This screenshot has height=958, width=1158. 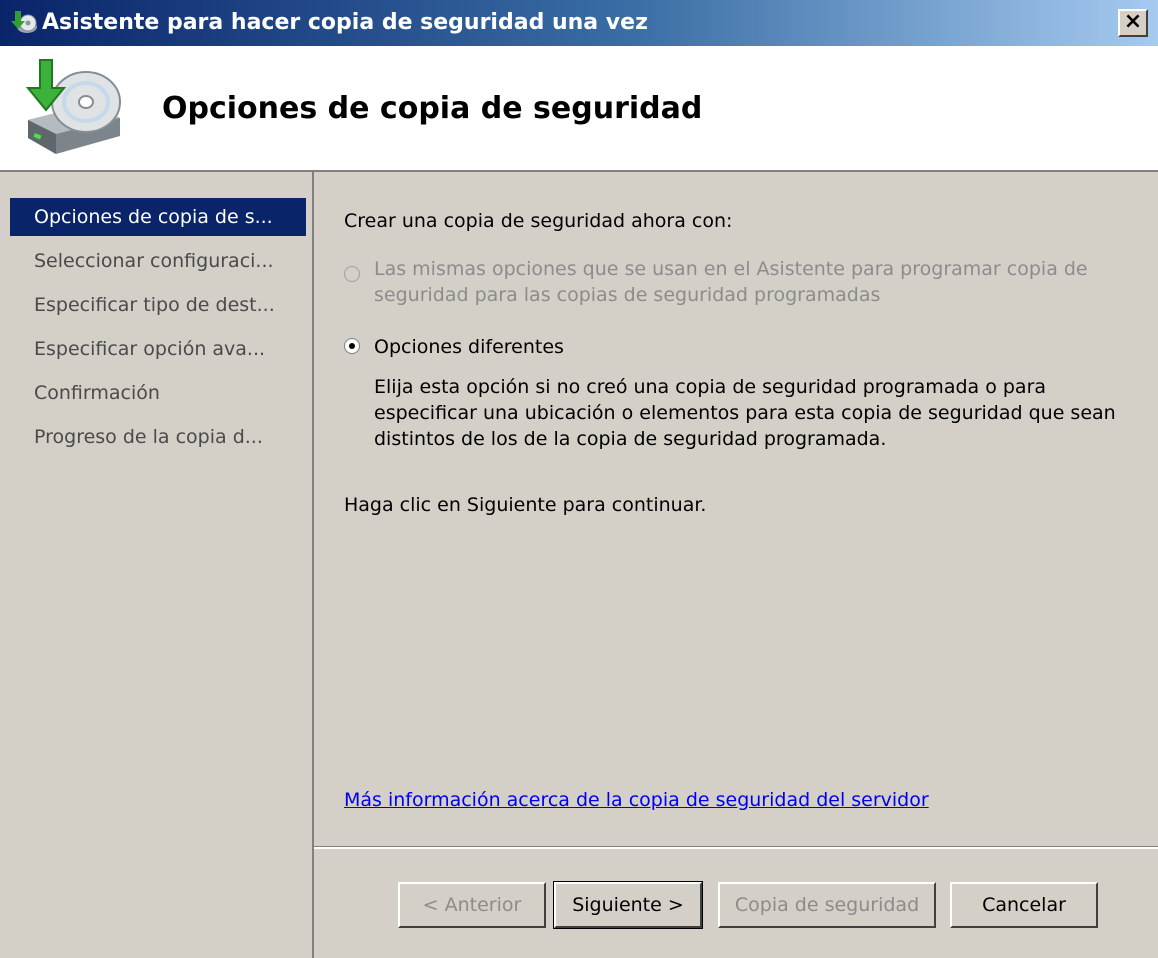 I want to click on close-button: ×, so click(x=1133, y=23).